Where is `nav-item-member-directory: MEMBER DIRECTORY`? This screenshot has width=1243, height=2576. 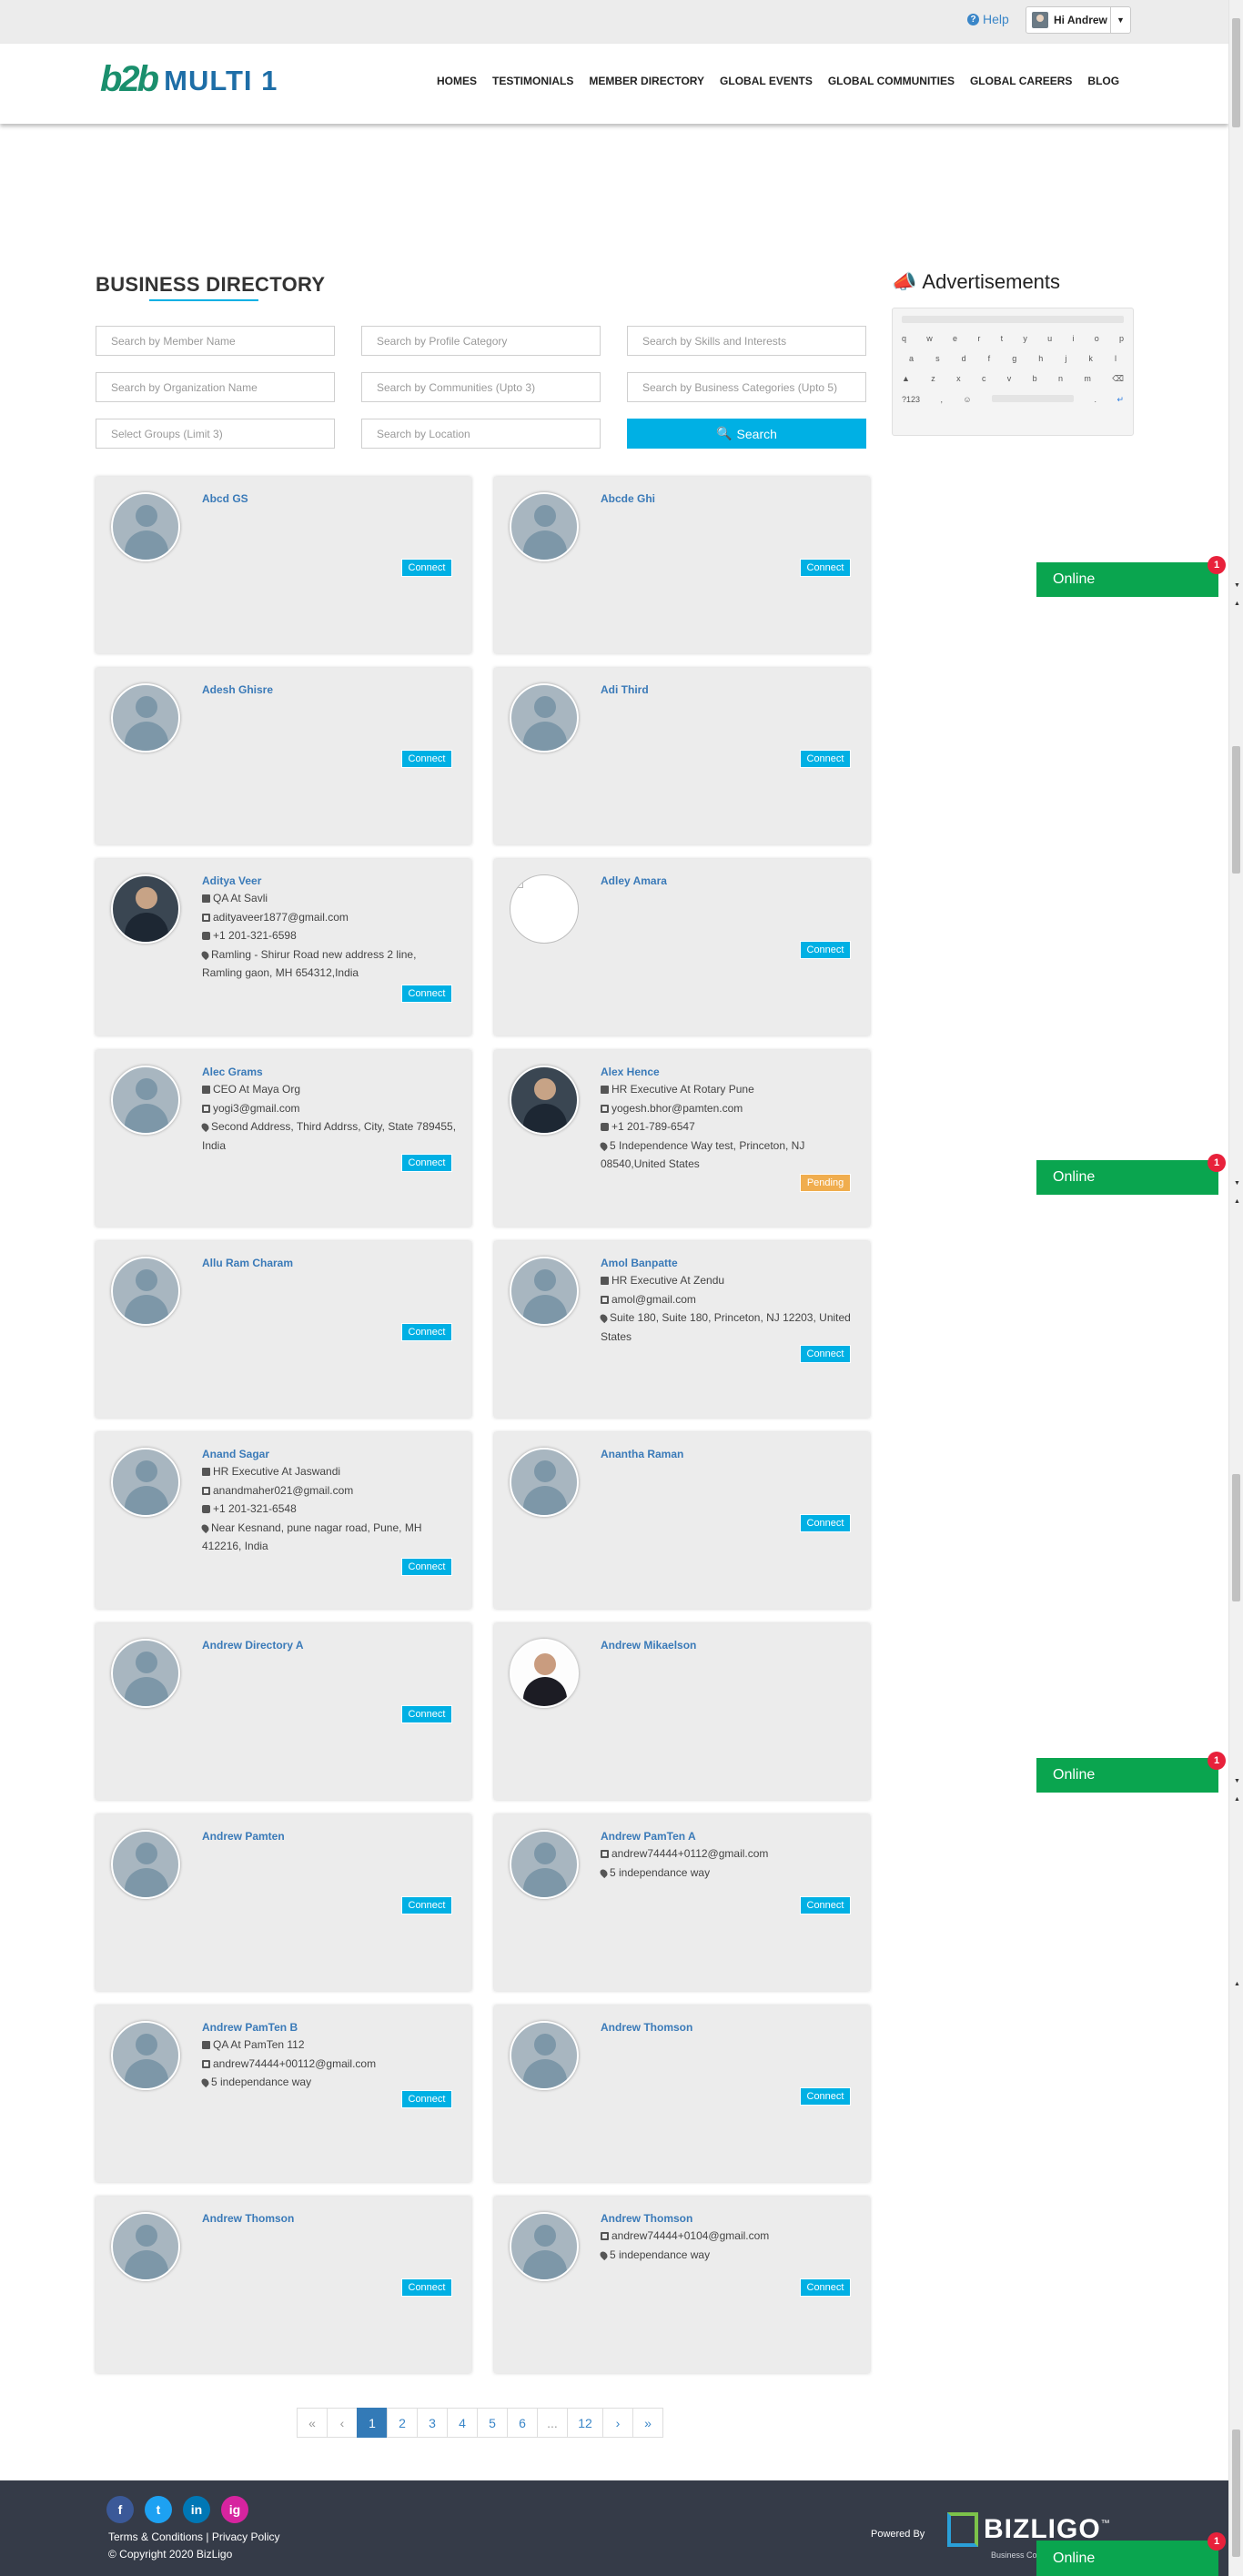 nav-item-member-directory: MEMBER DIRECTORY is located at coordinates (646, 81).